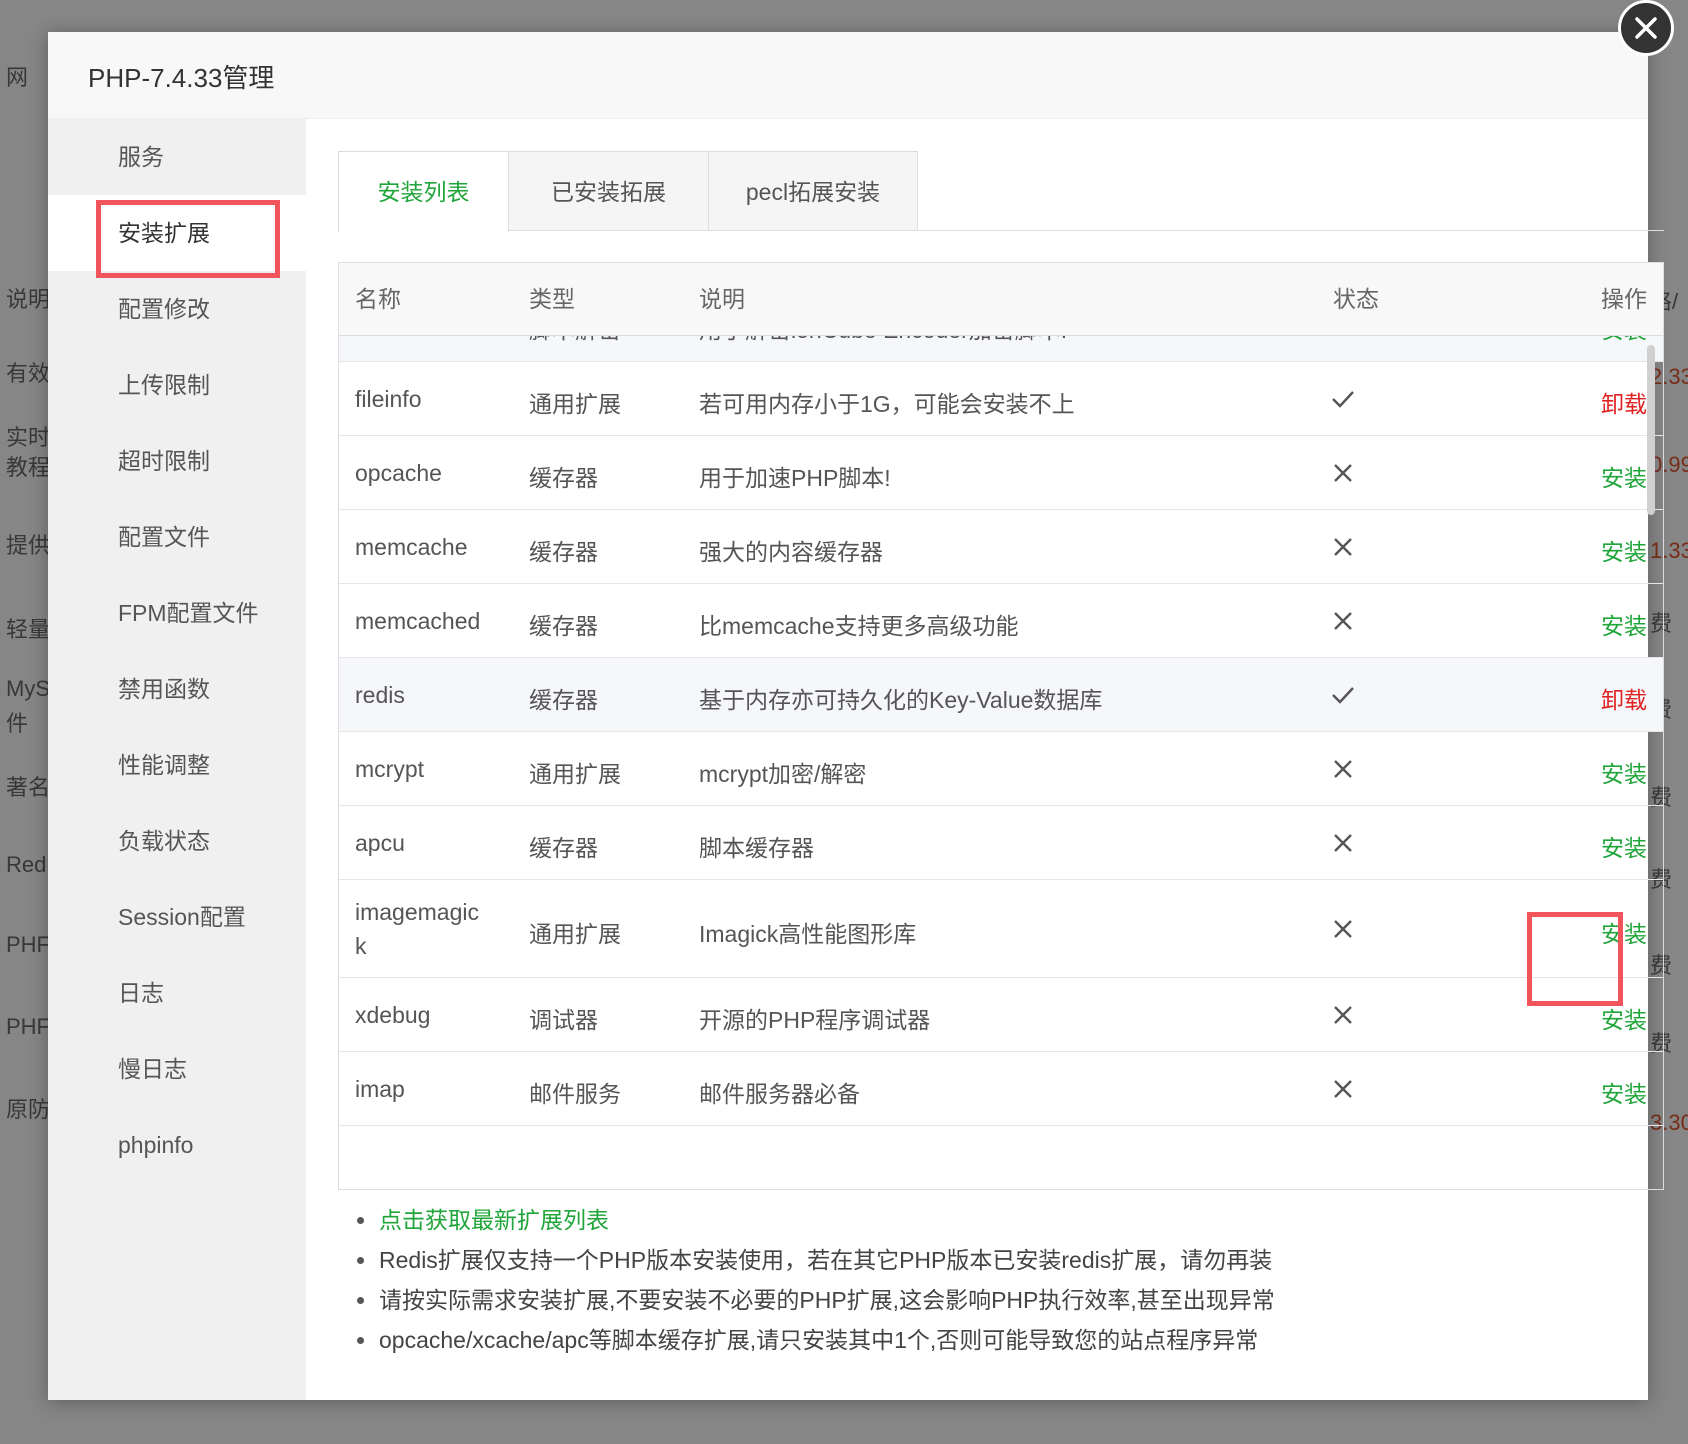  I want to click on note-text: 点击获取最新扩展列表, so click(494, 1220).